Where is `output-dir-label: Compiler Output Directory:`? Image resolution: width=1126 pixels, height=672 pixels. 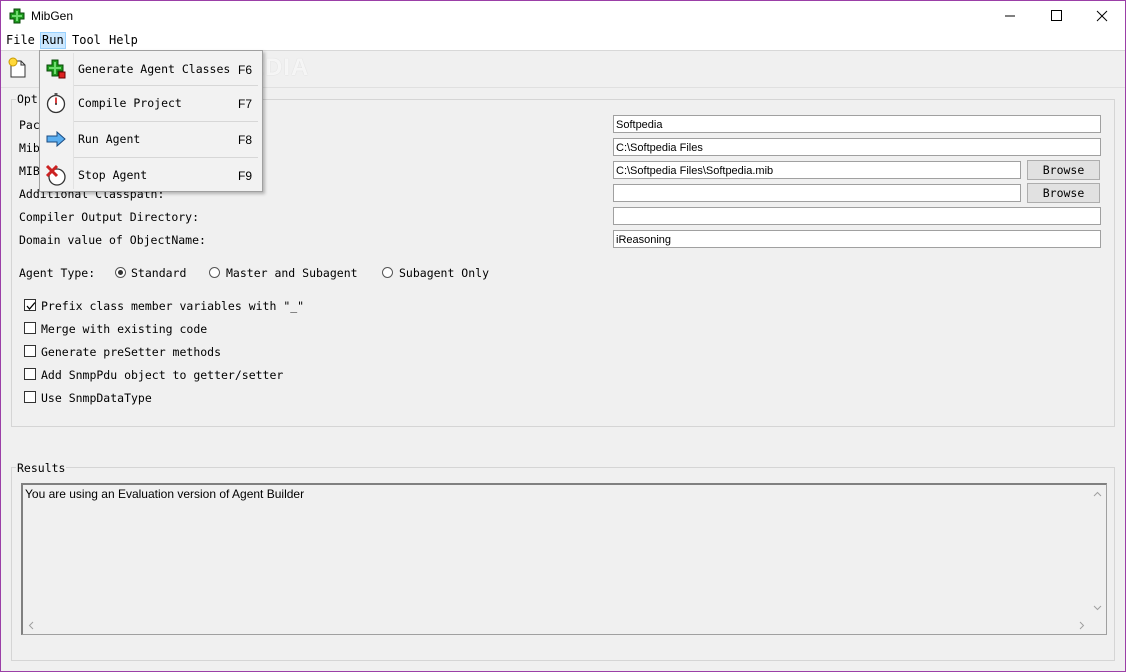 output-dir-label: Compiler Output Directory: is located at coordinates (109, 217).